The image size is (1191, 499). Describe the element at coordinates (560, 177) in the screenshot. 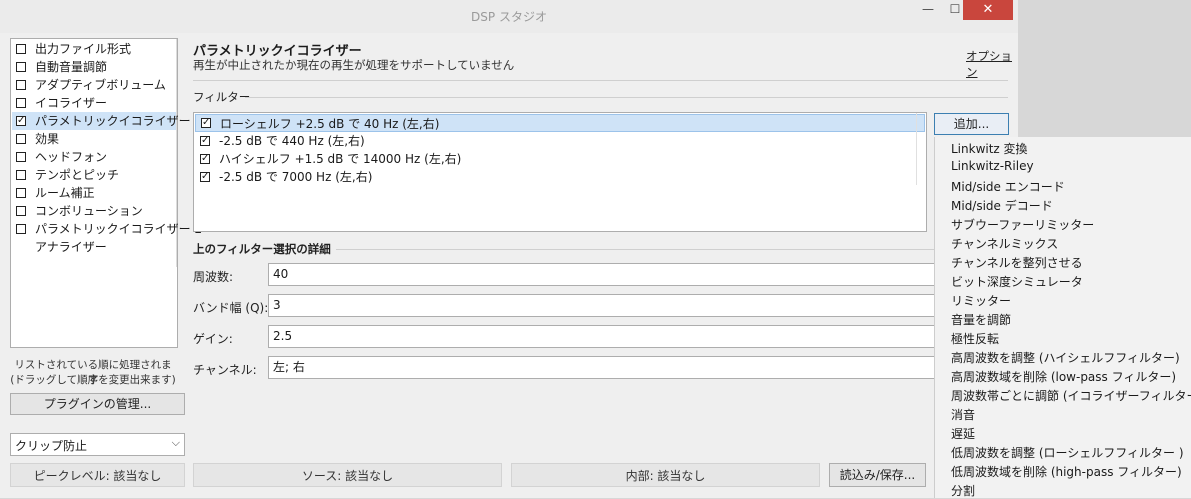

I see `filter-row: ✓ -2.5 dB で 7000 Hz (左,右)` at that location.